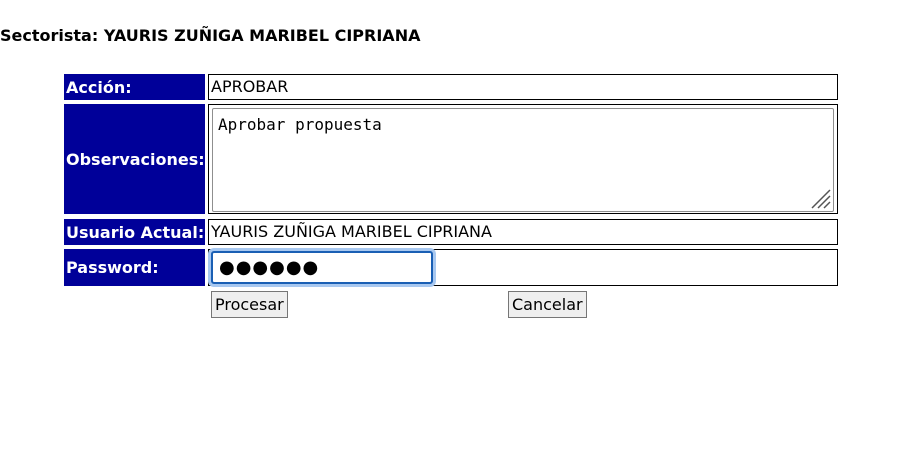  Describe the element at coordinates (820, 198) in the screenshot. I see `resize-grip-icon` at that location.